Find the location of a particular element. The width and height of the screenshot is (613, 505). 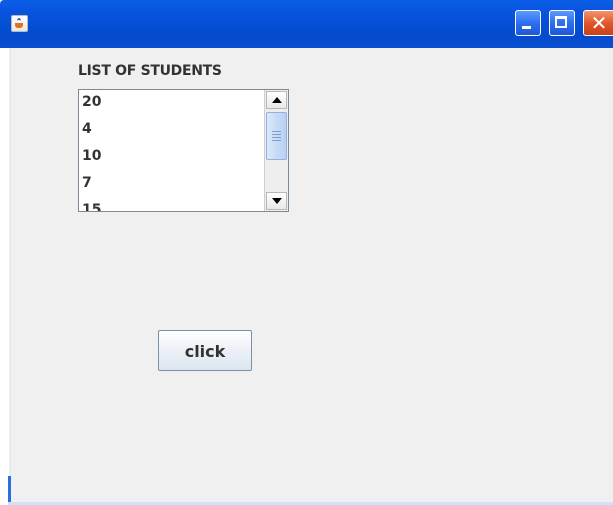

window-left-divider is located at coordinates (10, 263).